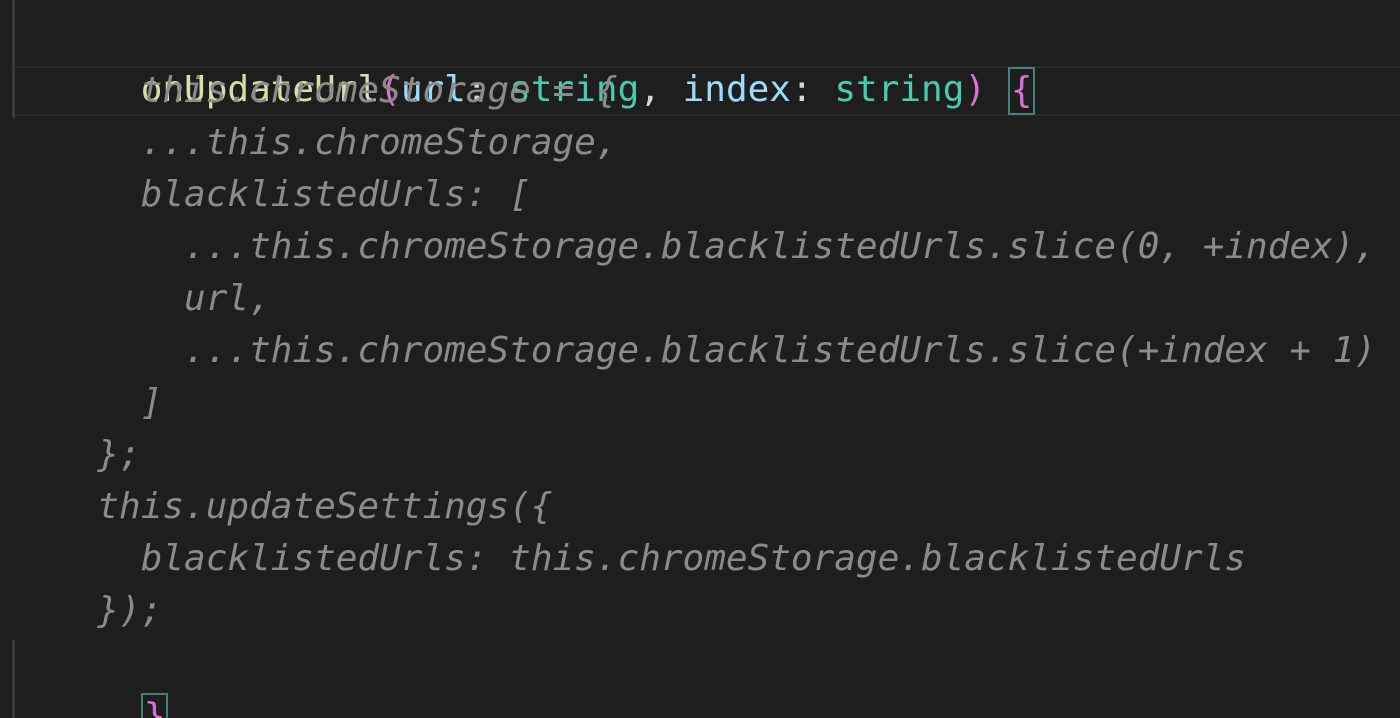 This screenshot has width=1400, height=718. I want to click on param-colon: :, so click(812, 89).